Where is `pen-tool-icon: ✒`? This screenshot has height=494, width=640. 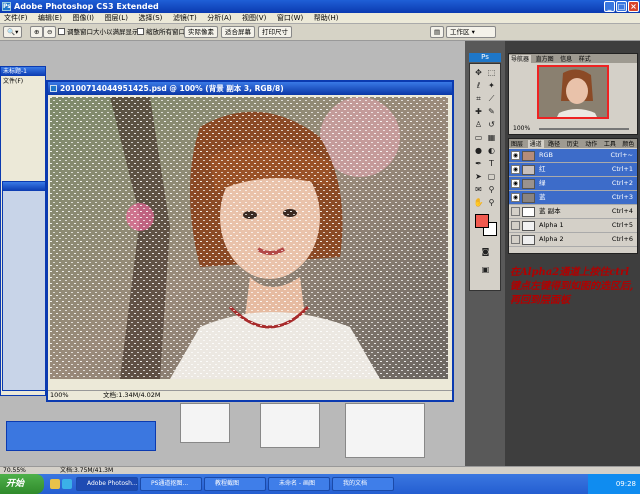 pen-tool-icon: ✒ is located at coordinates (478, 163).